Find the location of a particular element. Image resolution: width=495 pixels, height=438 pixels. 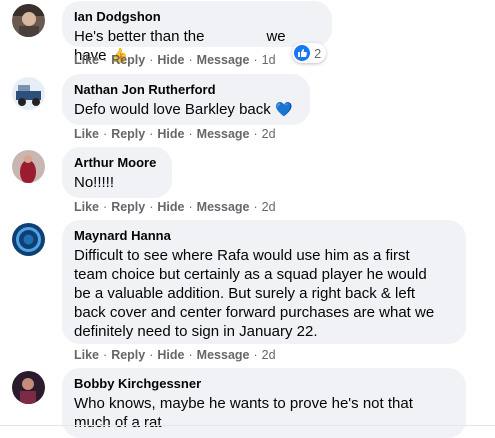

divider is located at coordinates (247, 425).